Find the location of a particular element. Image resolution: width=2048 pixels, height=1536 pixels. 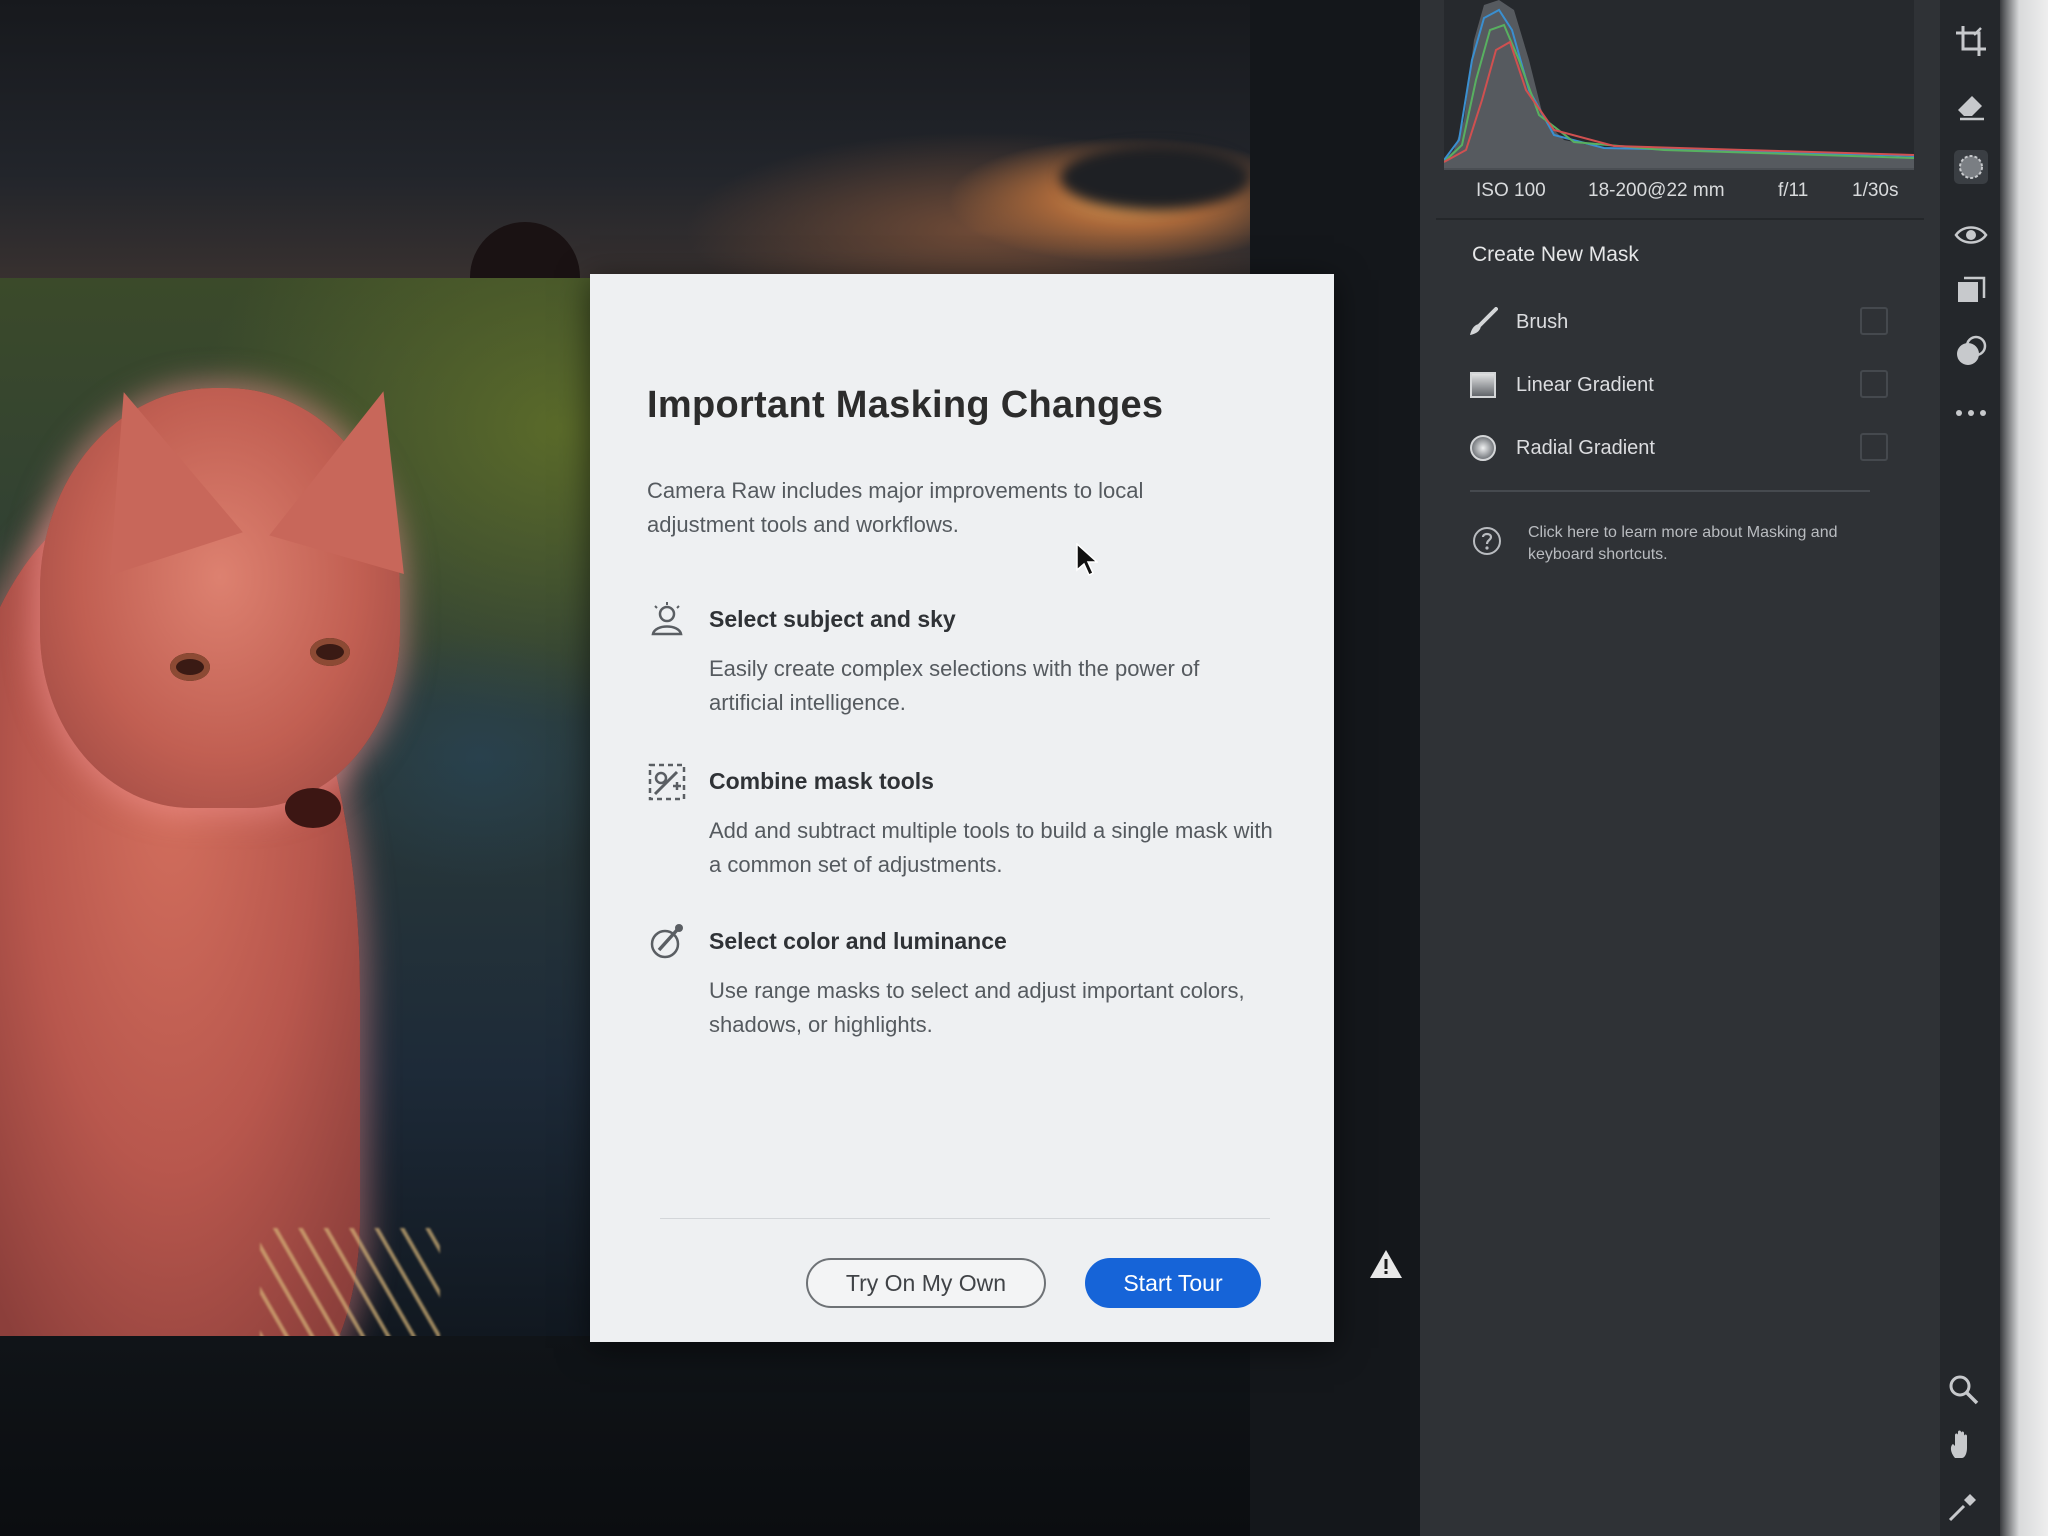

start-tour-button: Start Tour is located at coordinates (1173, 1283).